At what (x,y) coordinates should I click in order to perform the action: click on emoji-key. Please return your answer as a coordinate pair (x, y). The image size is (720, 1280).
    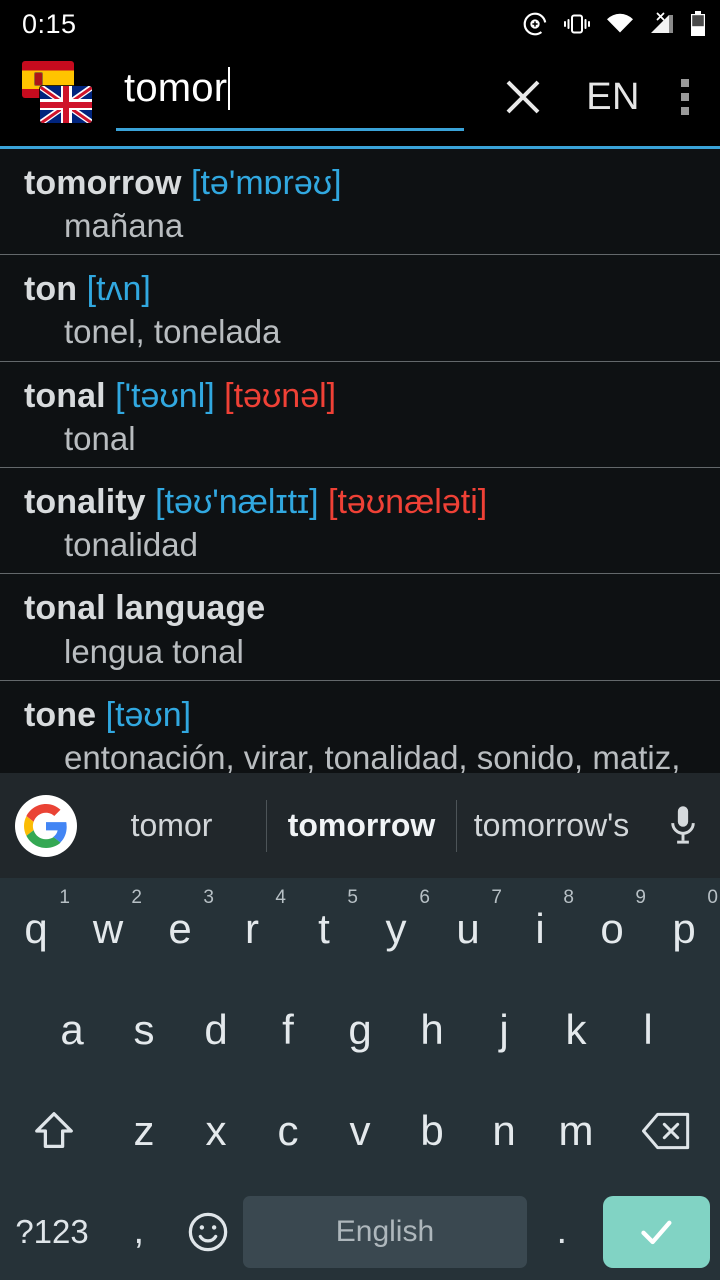
    Looking at the image, I should click on (207, 1230).